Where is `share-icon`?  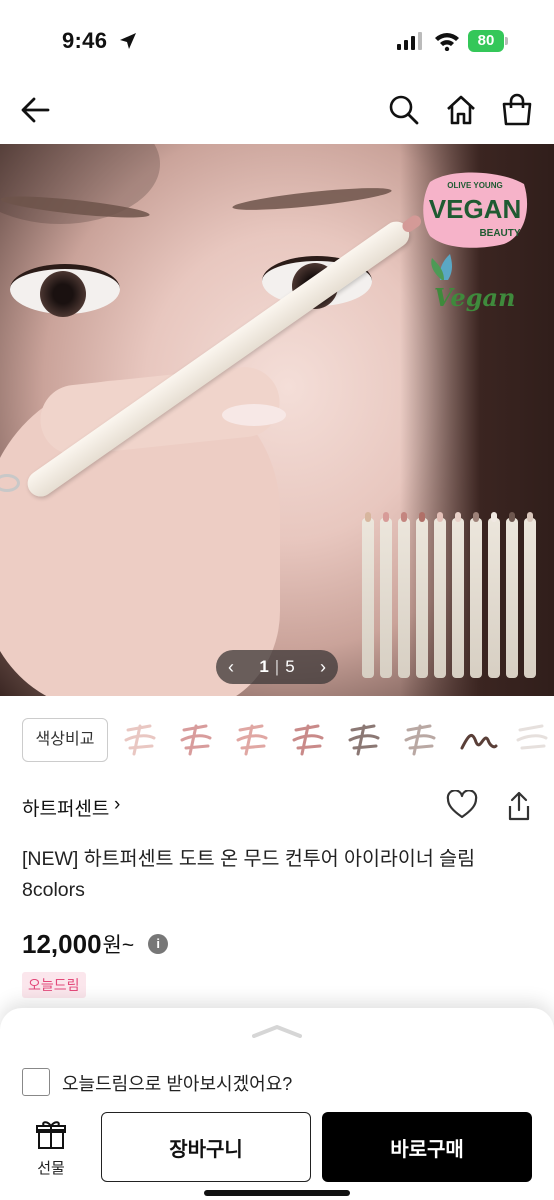
share-icon is located at coordinates (519, 806).